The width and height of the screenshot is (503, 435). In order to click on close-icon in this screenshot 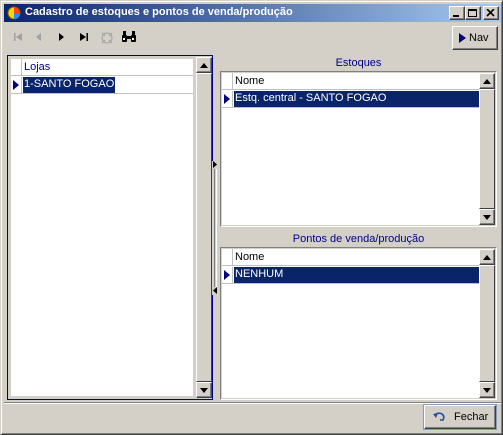, I will do `click(490, 13)`.